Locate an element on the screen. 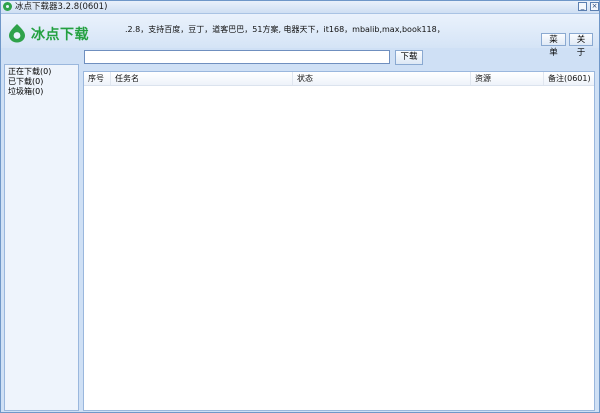  title-bar: 冰点下载器3.2.8(0601) _ × is located at coordinates (300, 7).